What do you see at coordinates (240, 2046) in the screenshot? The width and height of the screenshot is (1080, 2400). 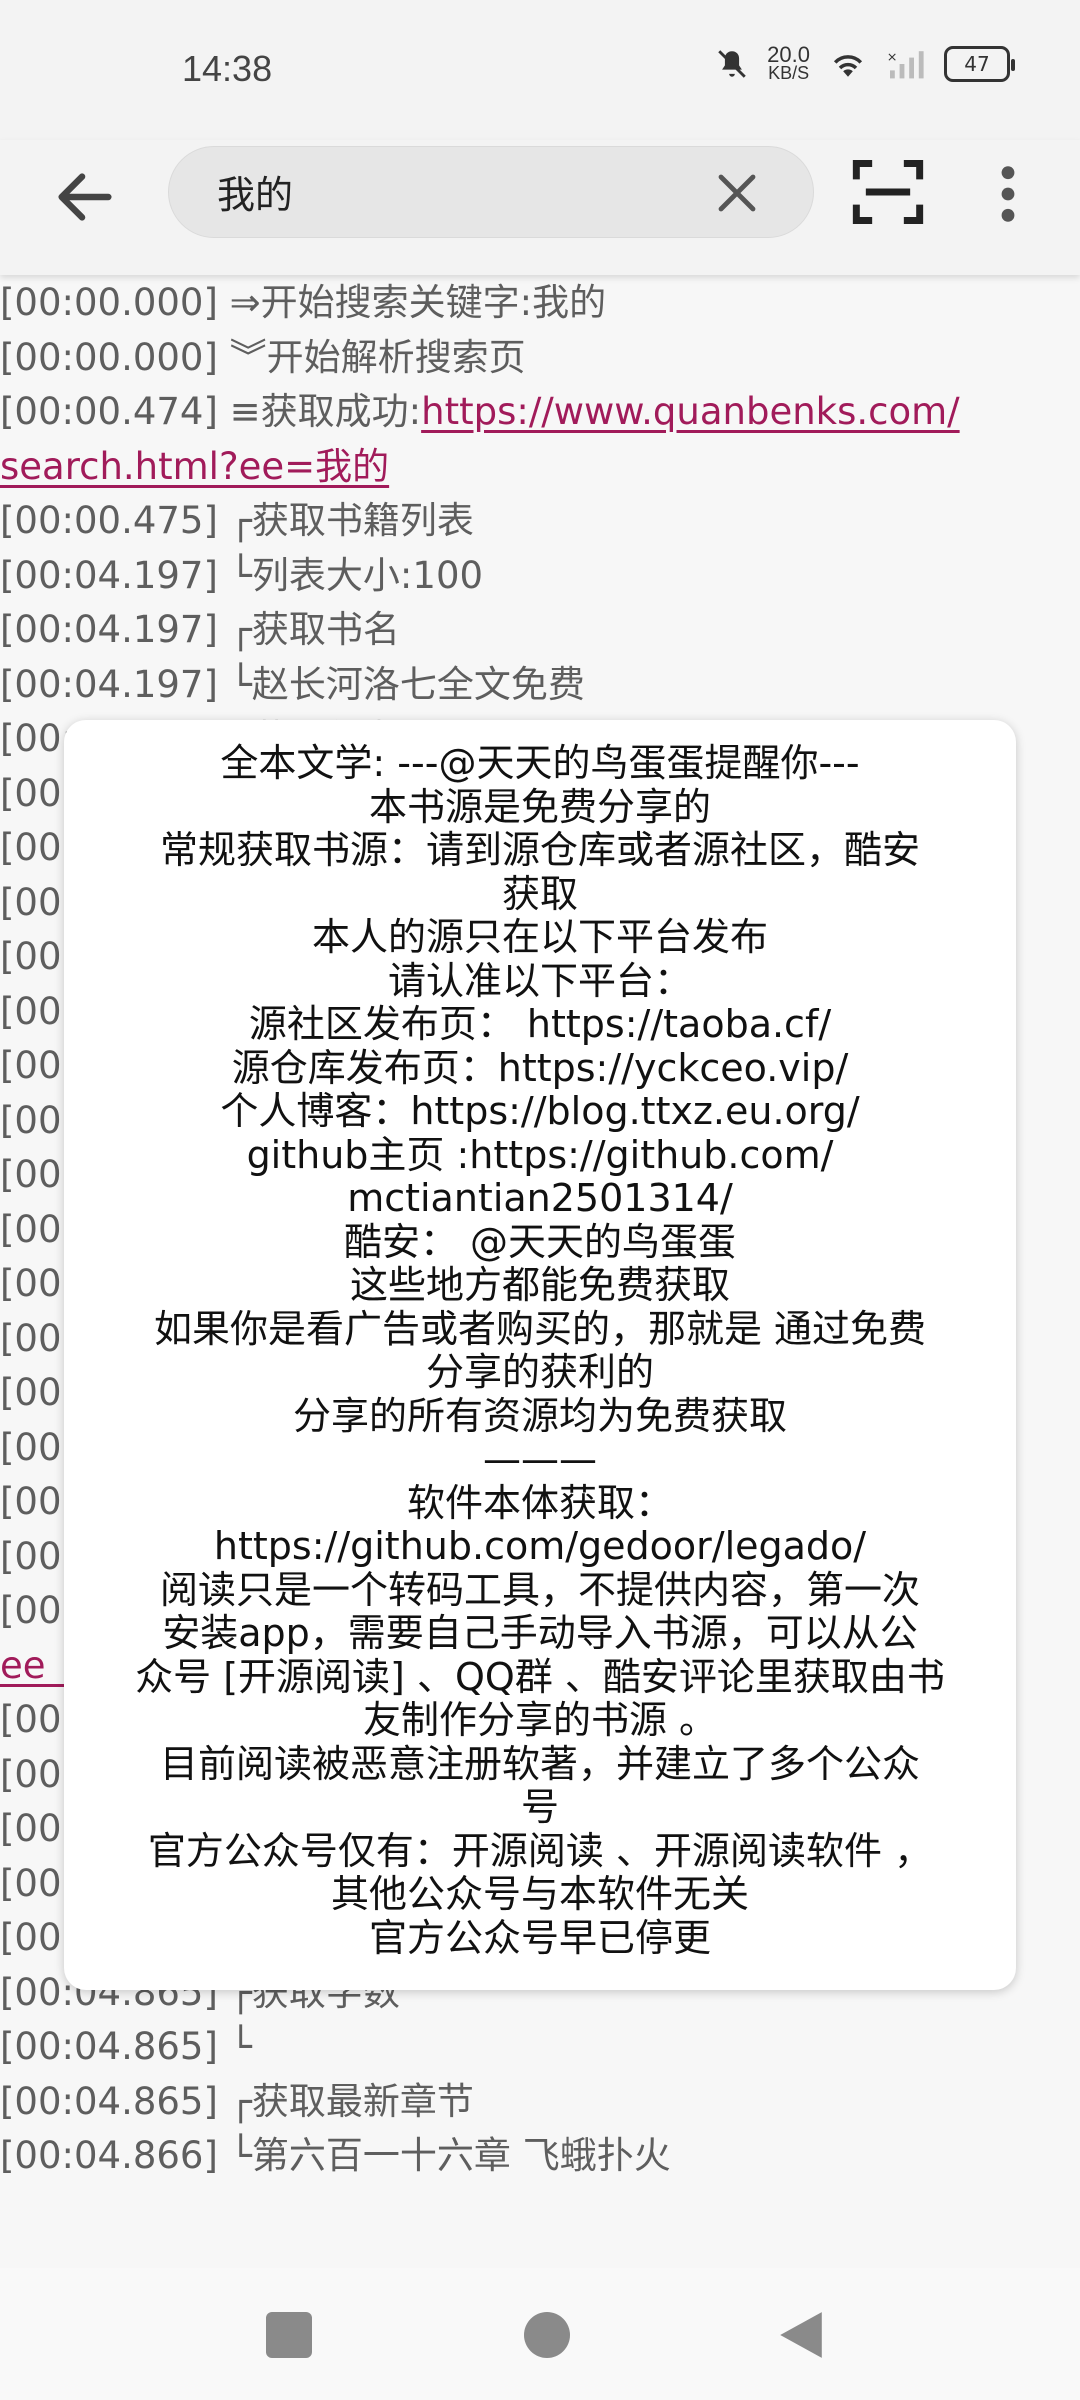 I see `log-message: └` at bounding box center [240, 2046].